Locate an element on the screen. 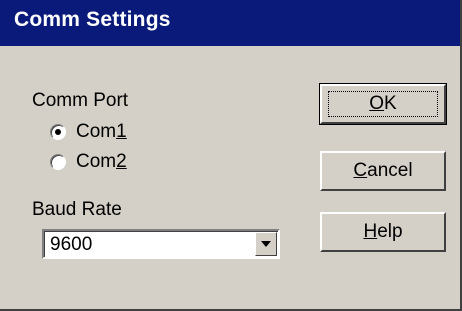 The width and height of the screenshot is (462, 311). radio-com1: Com1 is located at coordinates (88, 132).